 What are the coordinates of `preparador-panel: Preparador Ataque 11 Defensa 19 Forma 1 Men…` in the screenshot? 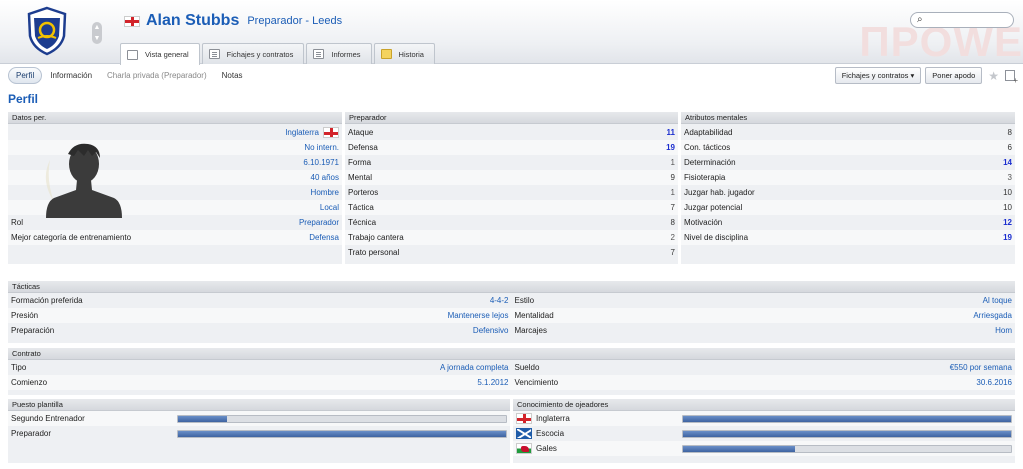 It's located at (511, 188).